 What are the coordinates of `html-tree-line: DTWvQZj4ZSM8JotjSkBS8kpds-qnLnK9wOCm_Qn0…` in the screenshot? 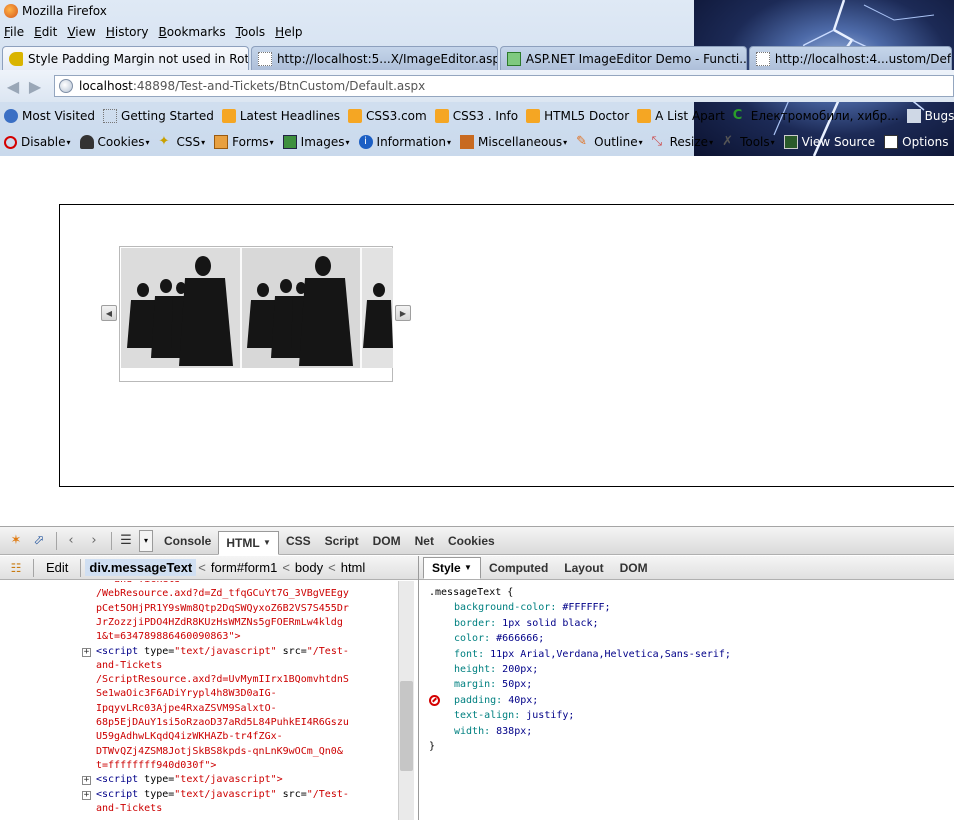 It's located at (219, 752).